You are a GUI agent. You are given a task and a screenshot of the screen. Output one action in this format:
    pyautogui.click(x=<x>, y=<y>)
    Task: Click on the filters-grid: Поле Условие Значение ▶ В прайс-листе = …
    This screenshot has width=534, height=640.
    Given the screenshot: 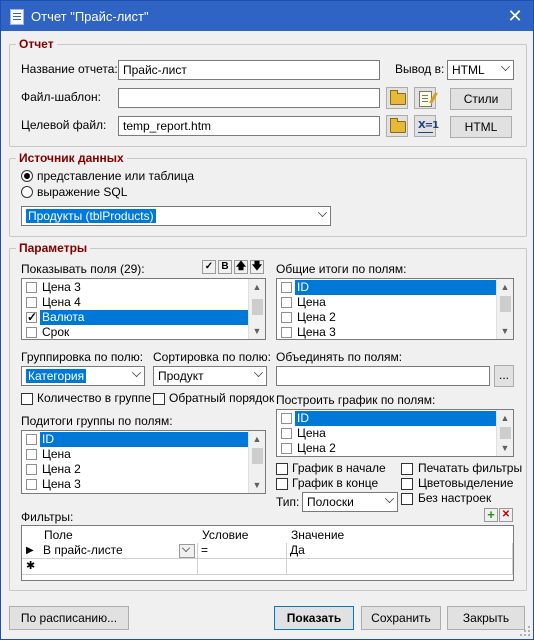 What is the action you would take?
    pyautogui.click(x=267, y=553)
    